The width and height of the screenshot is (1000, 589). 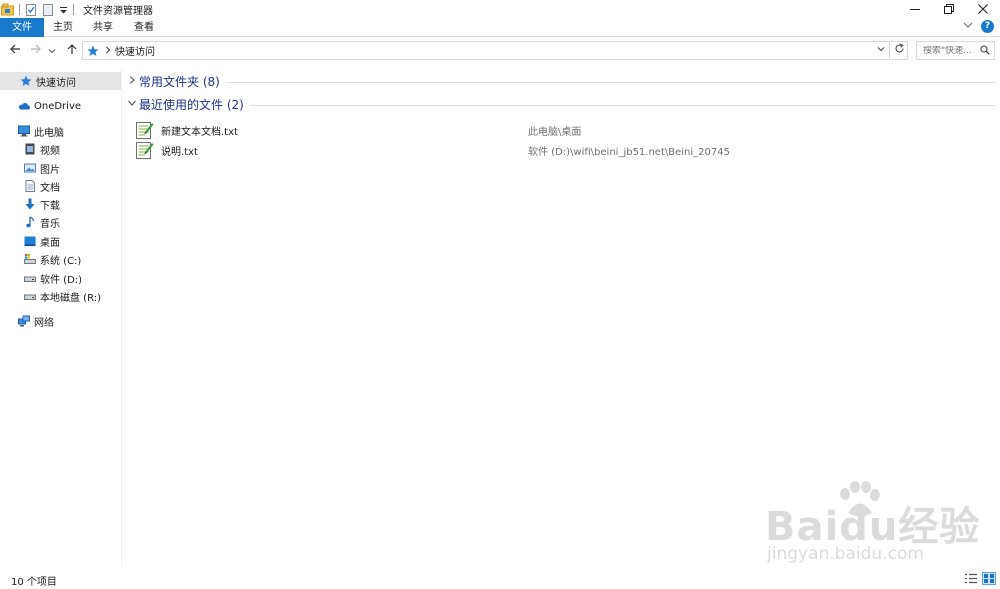 What do you see at coordinates (48, 9) in the screenshot?
I see `new-folder-icon` at bounding box center [48, 9].